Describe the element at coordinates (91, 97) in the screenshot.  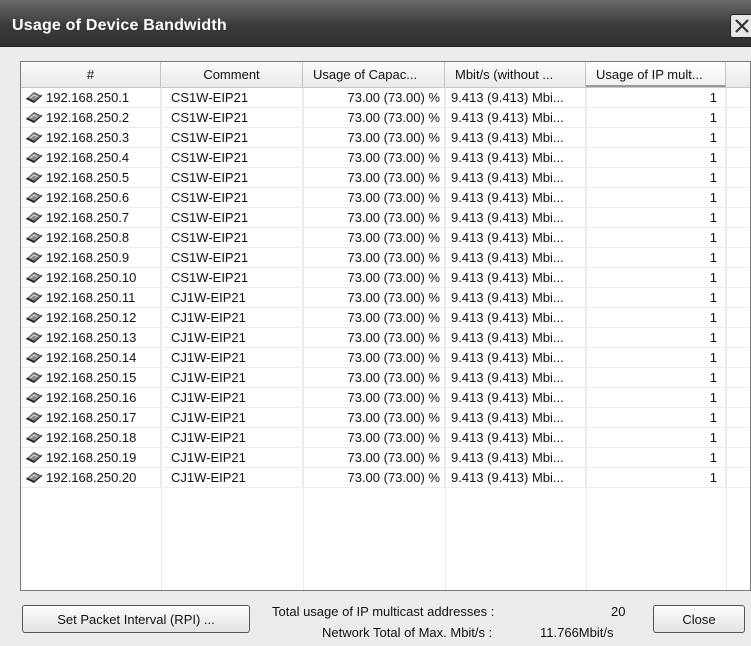
I see `ip-address-cell: 192.168.250.1` at that location.